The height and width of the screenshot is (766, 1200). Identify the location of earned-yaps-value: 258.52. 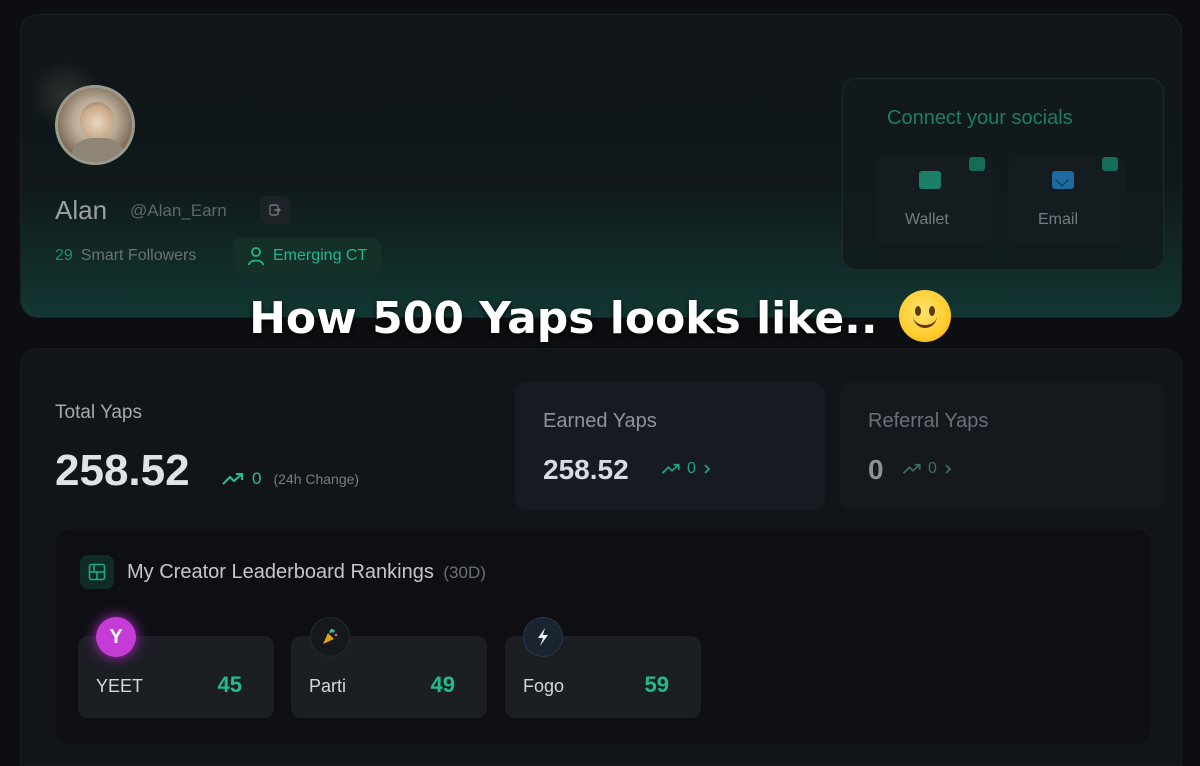
(586, 469).